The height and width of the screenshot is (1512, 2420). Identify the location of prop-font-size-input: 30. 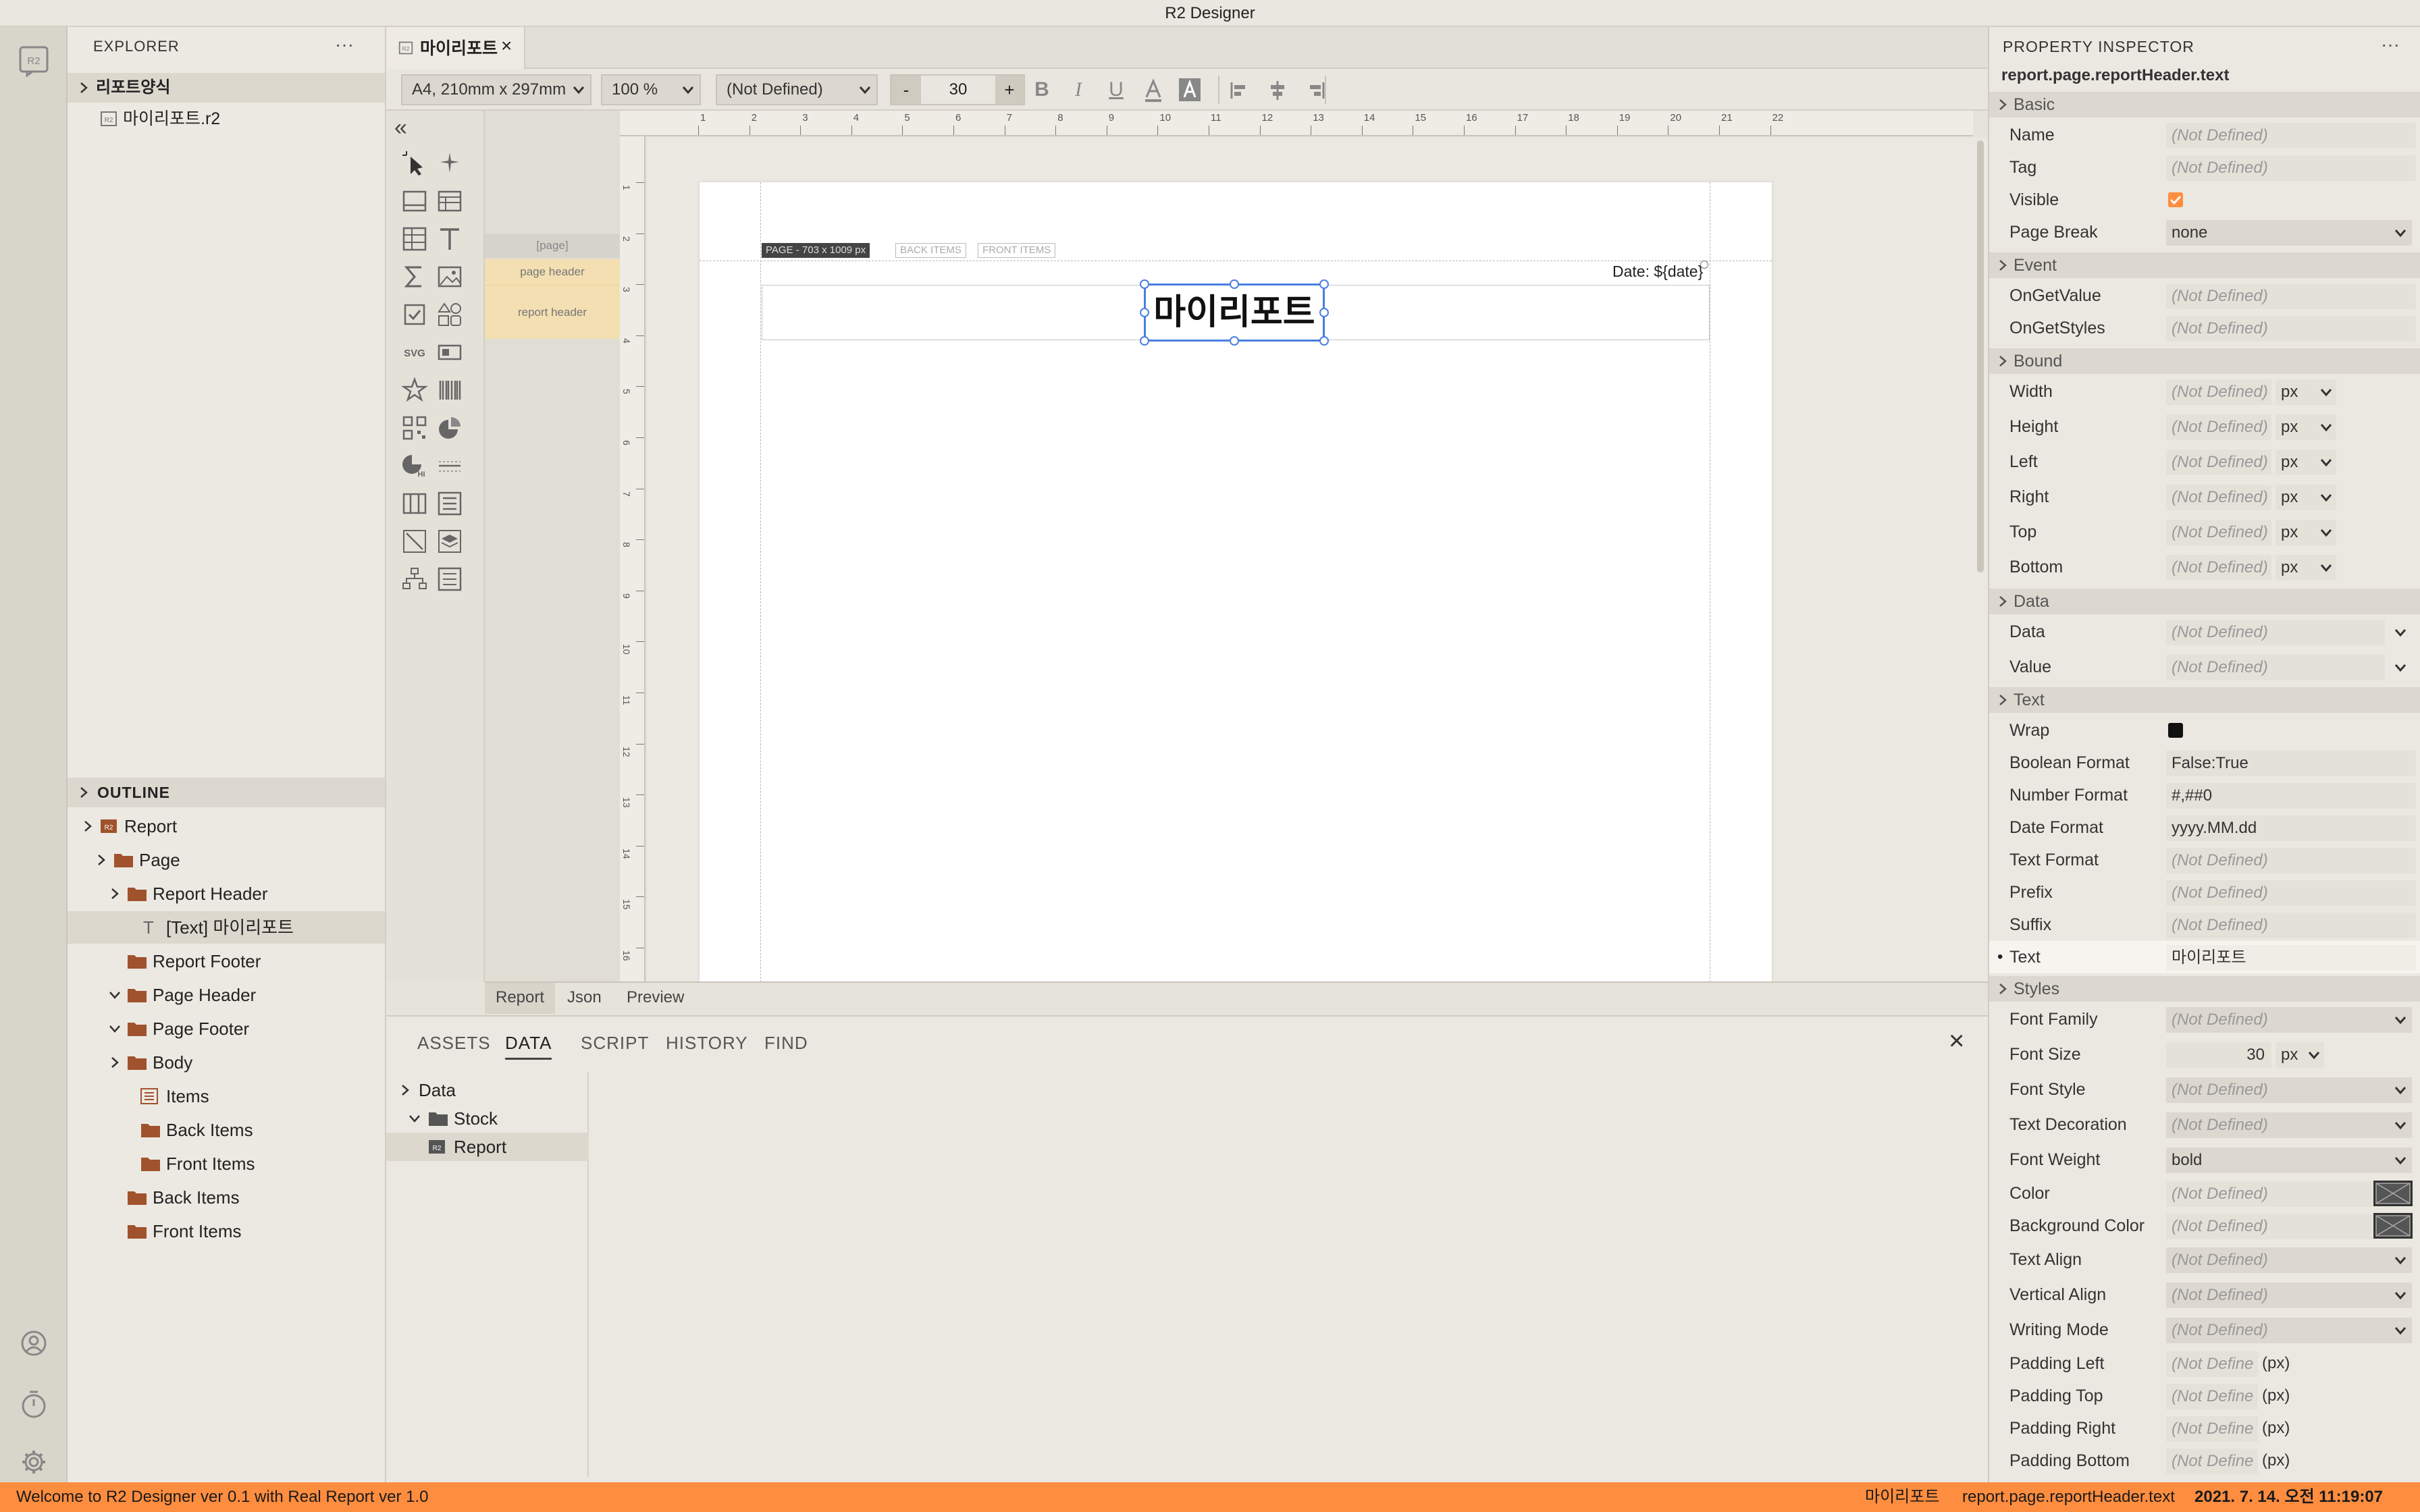
(2218, 1055).